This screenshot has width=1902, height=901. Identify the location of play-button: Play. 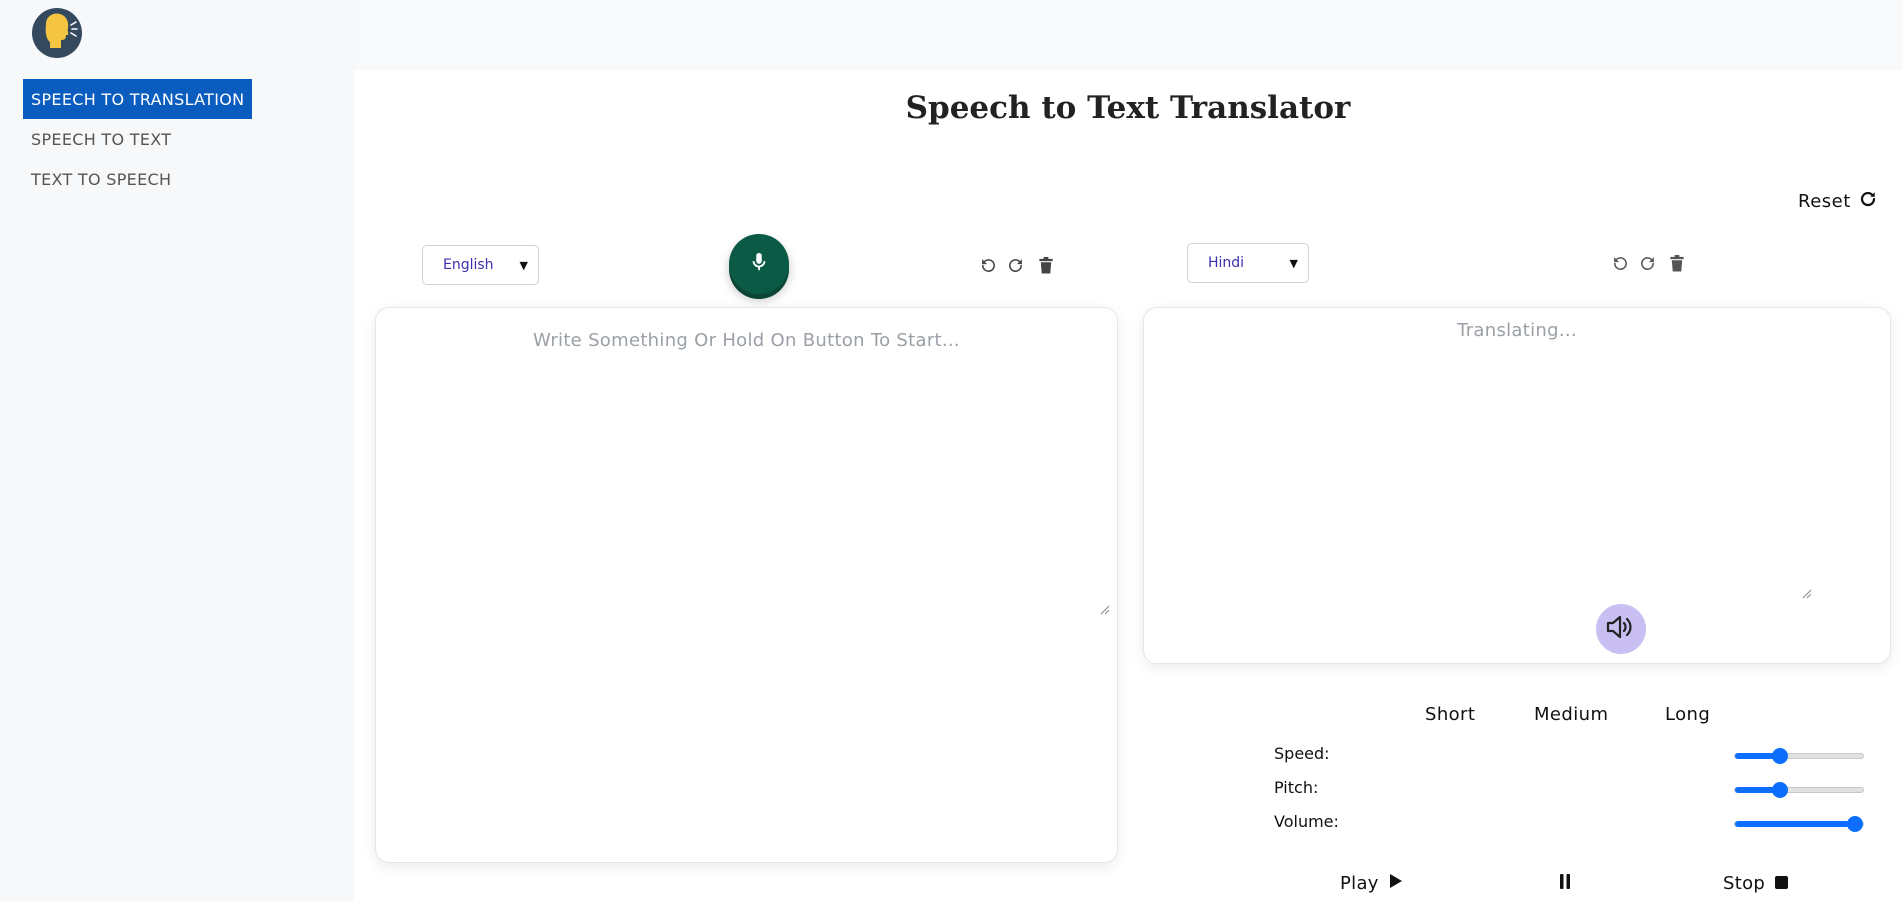
(1371, 883).